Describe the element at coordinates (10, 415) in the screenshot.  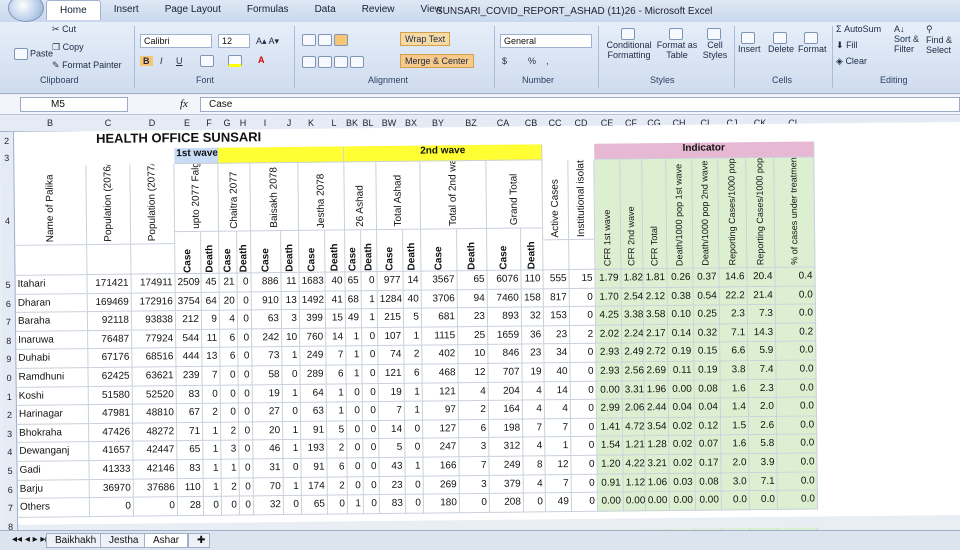
I see `row-header: 2` at that location.